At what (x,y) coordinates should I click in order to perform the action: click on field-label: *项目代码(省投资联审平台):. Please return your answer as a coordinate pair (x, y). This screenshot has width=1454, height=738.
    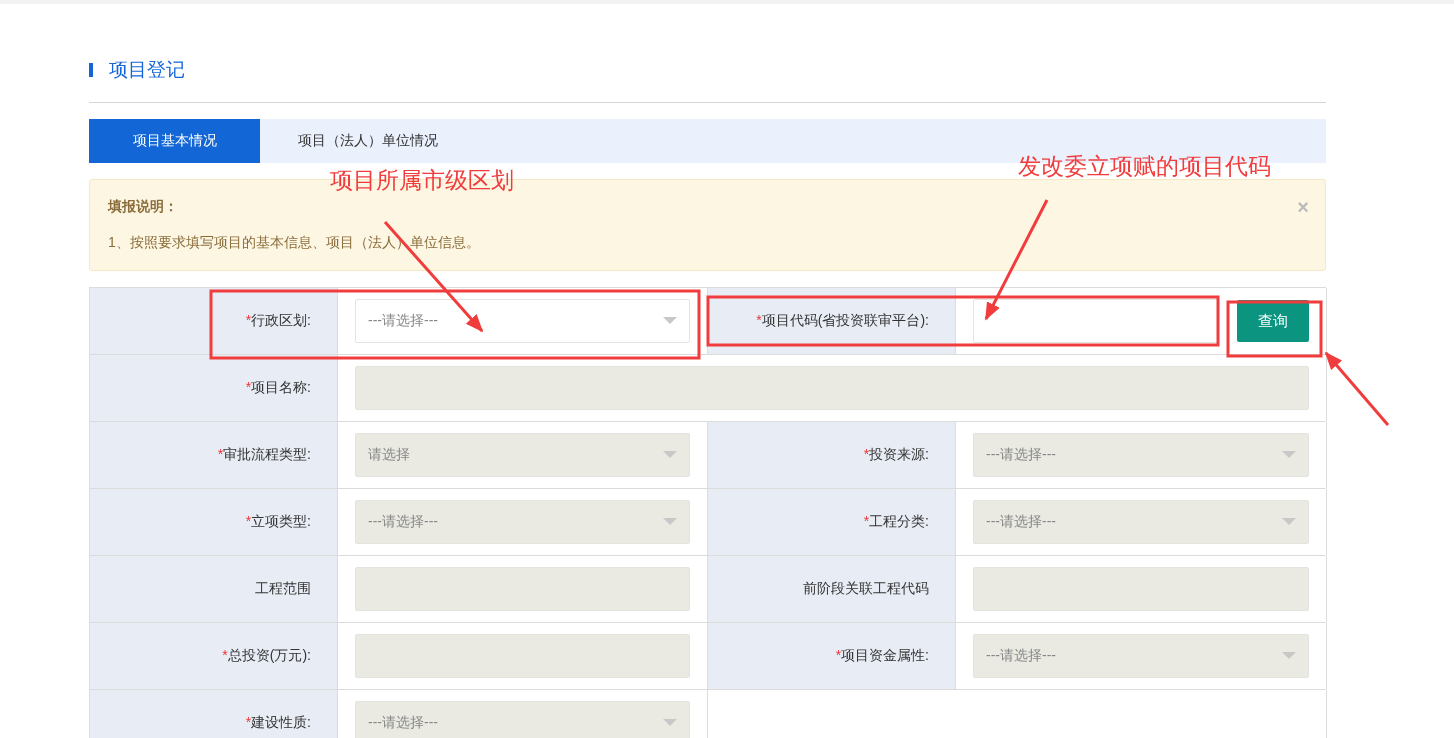
    Looking at the image, I should click on (842, 321).